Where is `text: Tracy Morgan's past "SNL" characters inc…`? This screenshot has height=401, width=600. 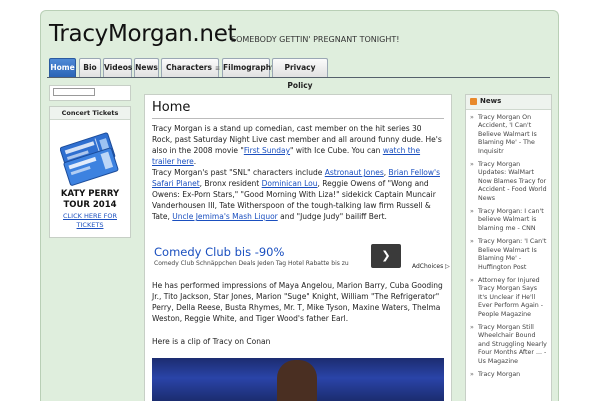
text: Tracy Morgan's past "SNL" characters inc… is located at coordinates (238, 172).